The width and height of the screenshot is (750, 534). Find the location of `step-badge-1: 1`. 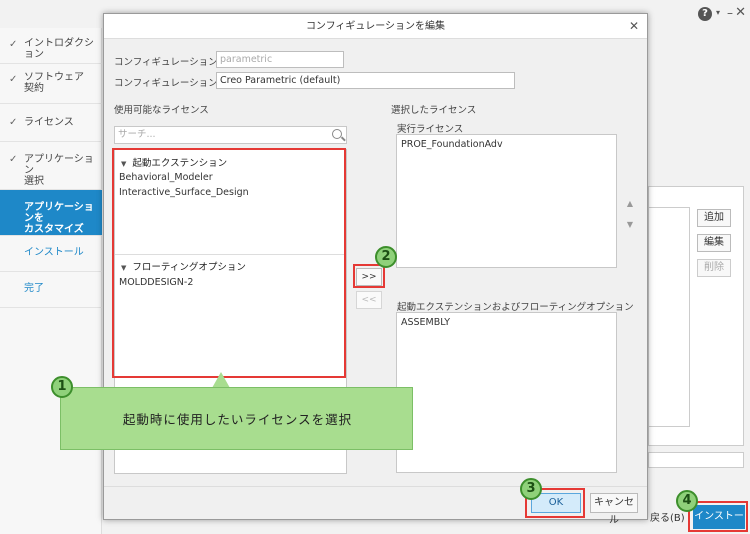

step-badge-1: 1 is located at coordinates (62, 387).